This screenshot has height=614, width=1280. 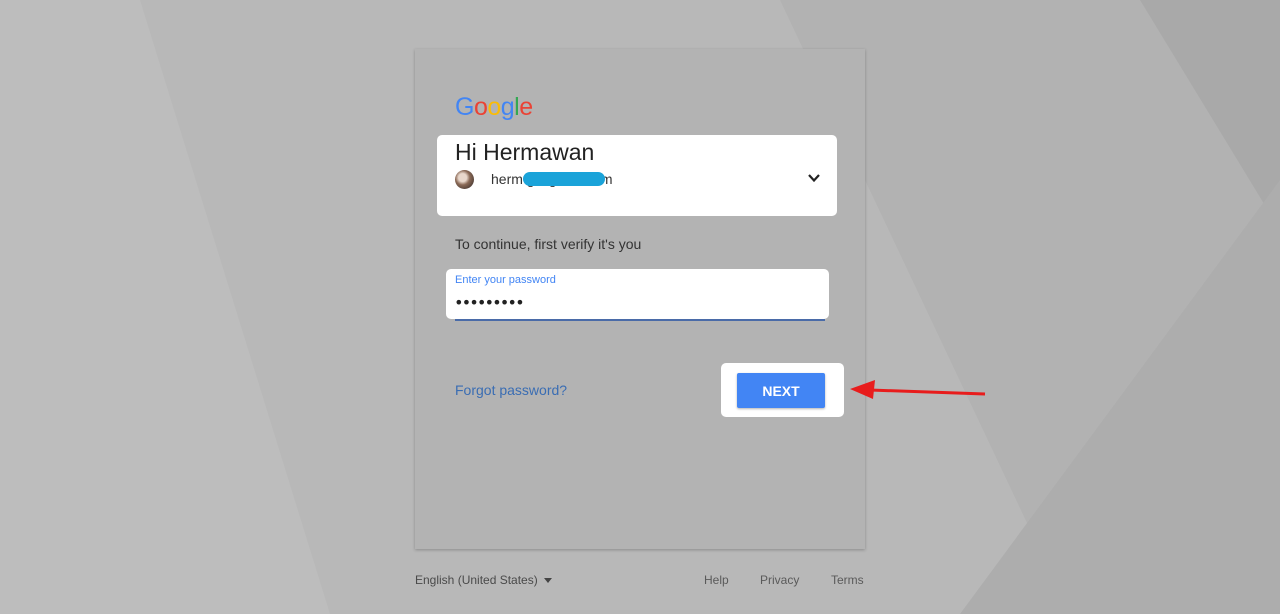 What do you see at coordinates (511, 390) in the screenshot?
I see `forgot-password-link: Forgot password?` at bounding box center [511, 390].